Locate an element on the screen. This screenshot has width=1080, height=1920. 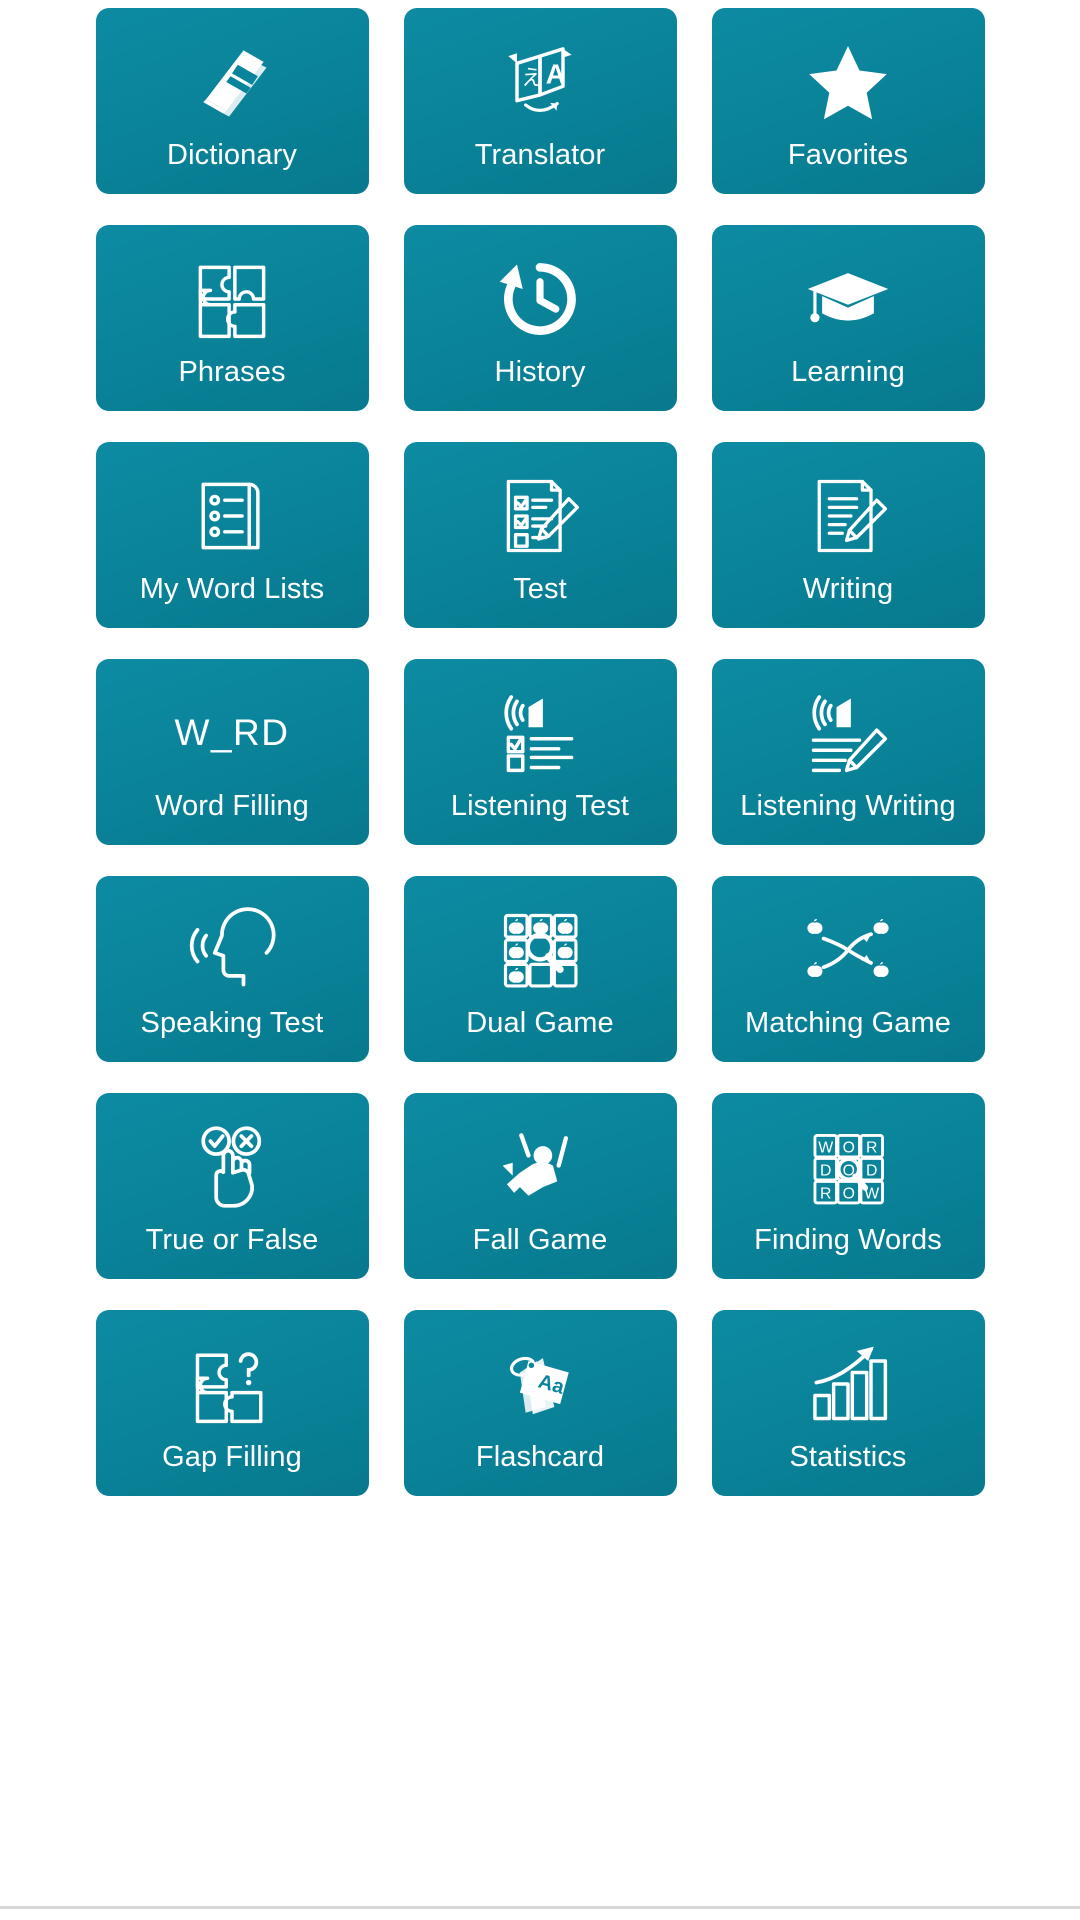
checklist-pencil-icon is located at coordinates (540, 516).